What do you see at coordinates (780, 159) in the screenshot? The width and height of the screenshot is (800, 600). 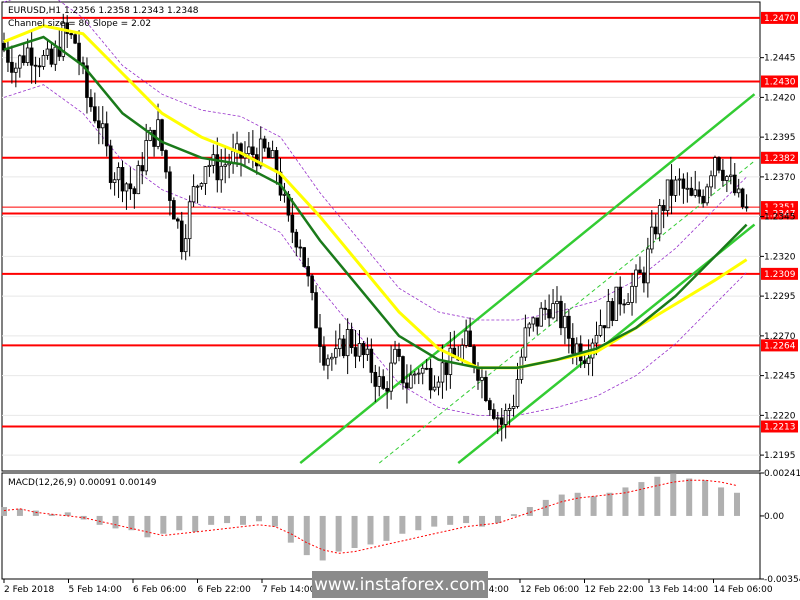 I see `level-label: 1.2382` at bounding box center [780, 159].